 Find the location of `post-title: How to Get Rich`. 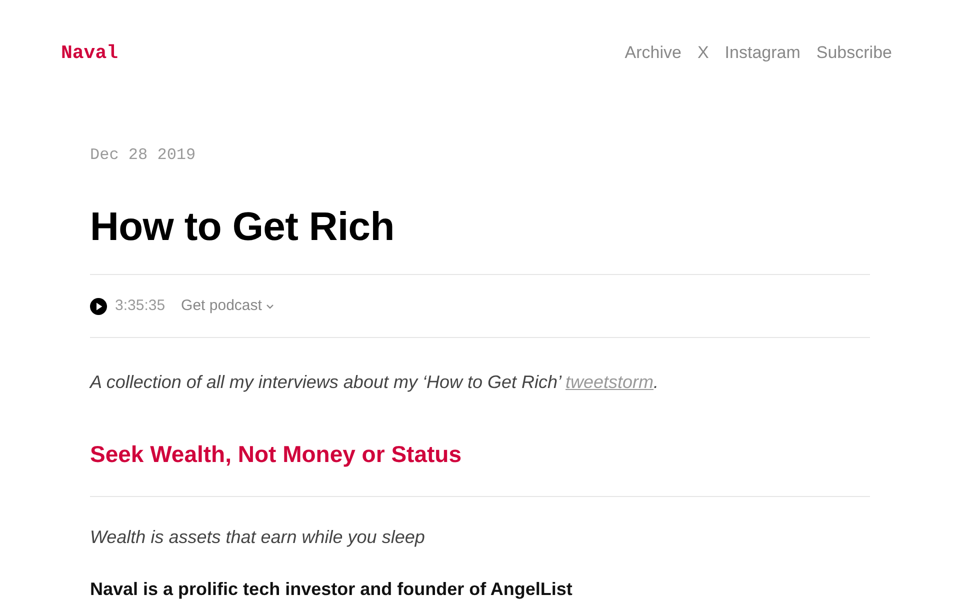

post-title: How to Get Rich is located at coordinates (243, 227).